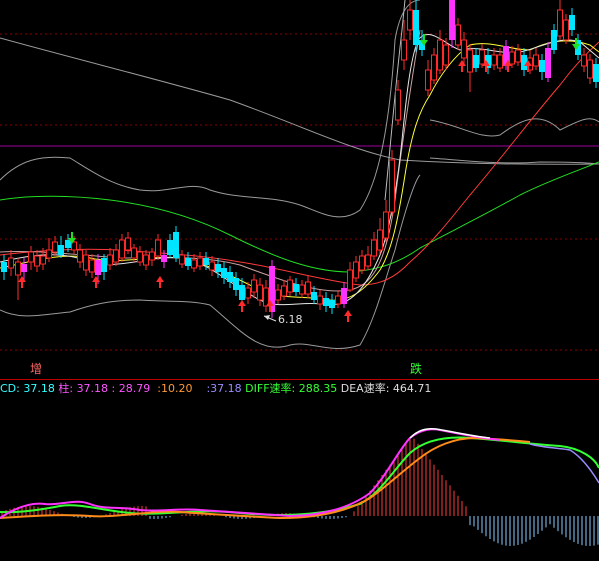 This screenshot has width=599, height=561. What do you see at coordinates (564, 463) in the screenshot?
I see `macd-purple-line` at bounding box center [564, 463].